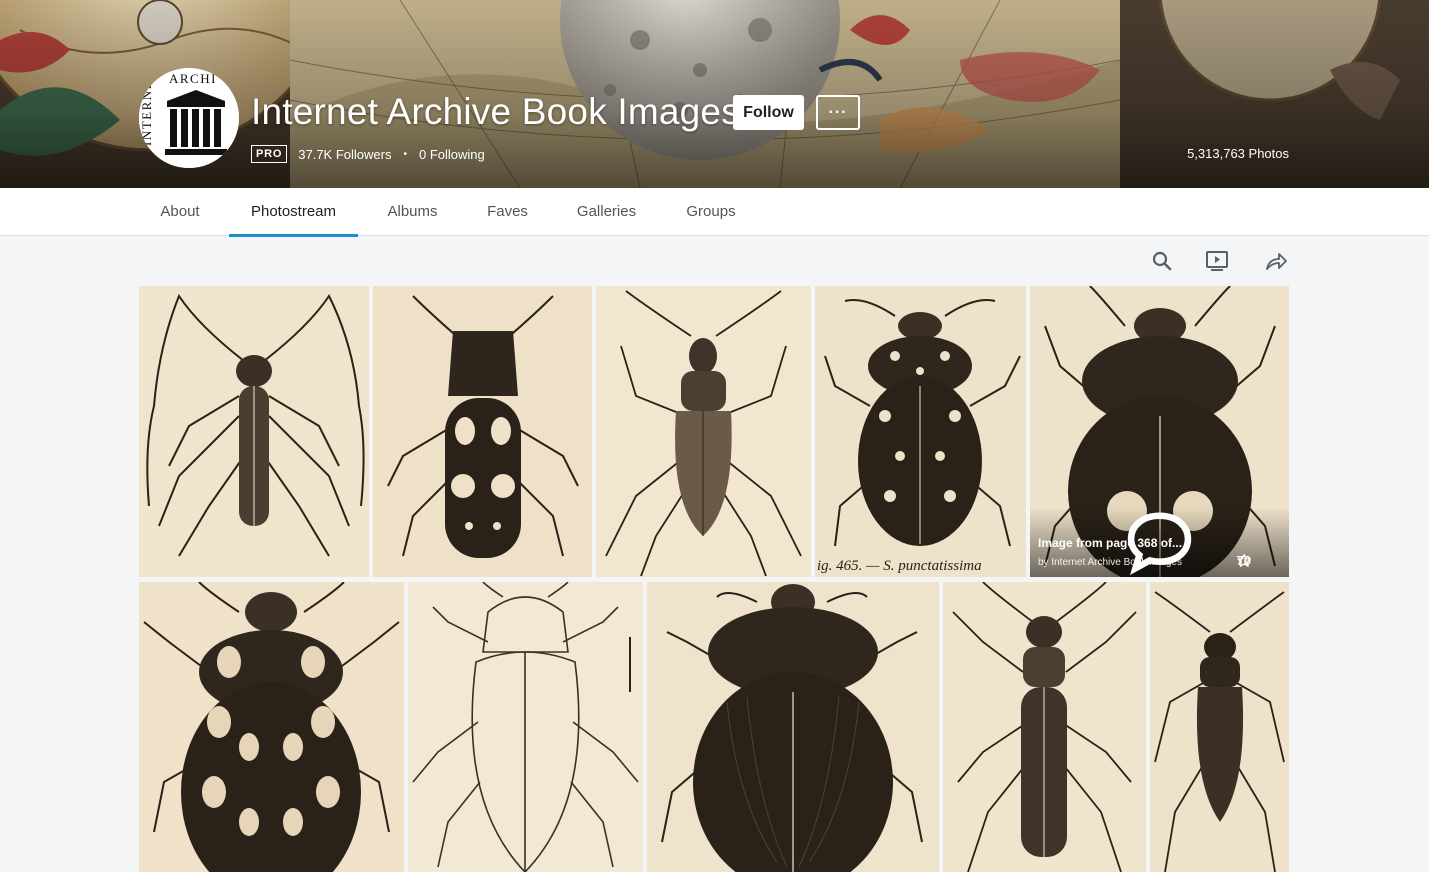 Image resolution: width=1429 pixels, height=872 pixels. I want to click on longhorn-beetle-illustration, so click(254, 431).